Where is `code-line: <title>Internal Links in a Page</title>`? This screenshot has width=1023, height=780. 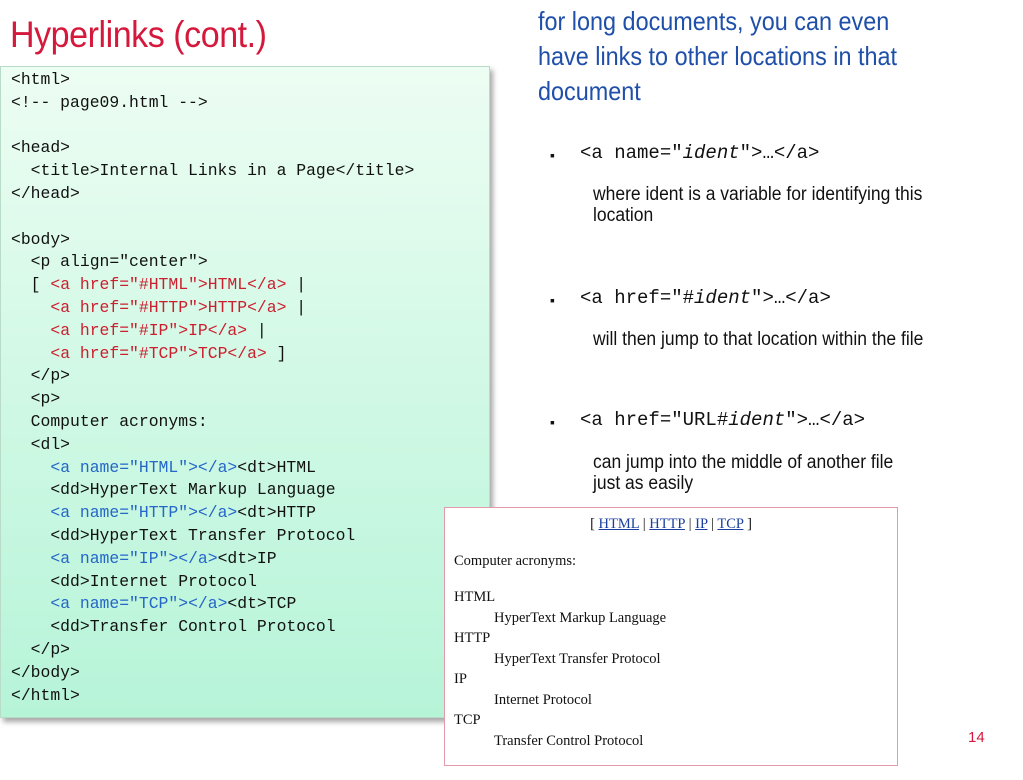
code-line: <title>Internal Links in a Page</title> is located at coordinates (213, 171).